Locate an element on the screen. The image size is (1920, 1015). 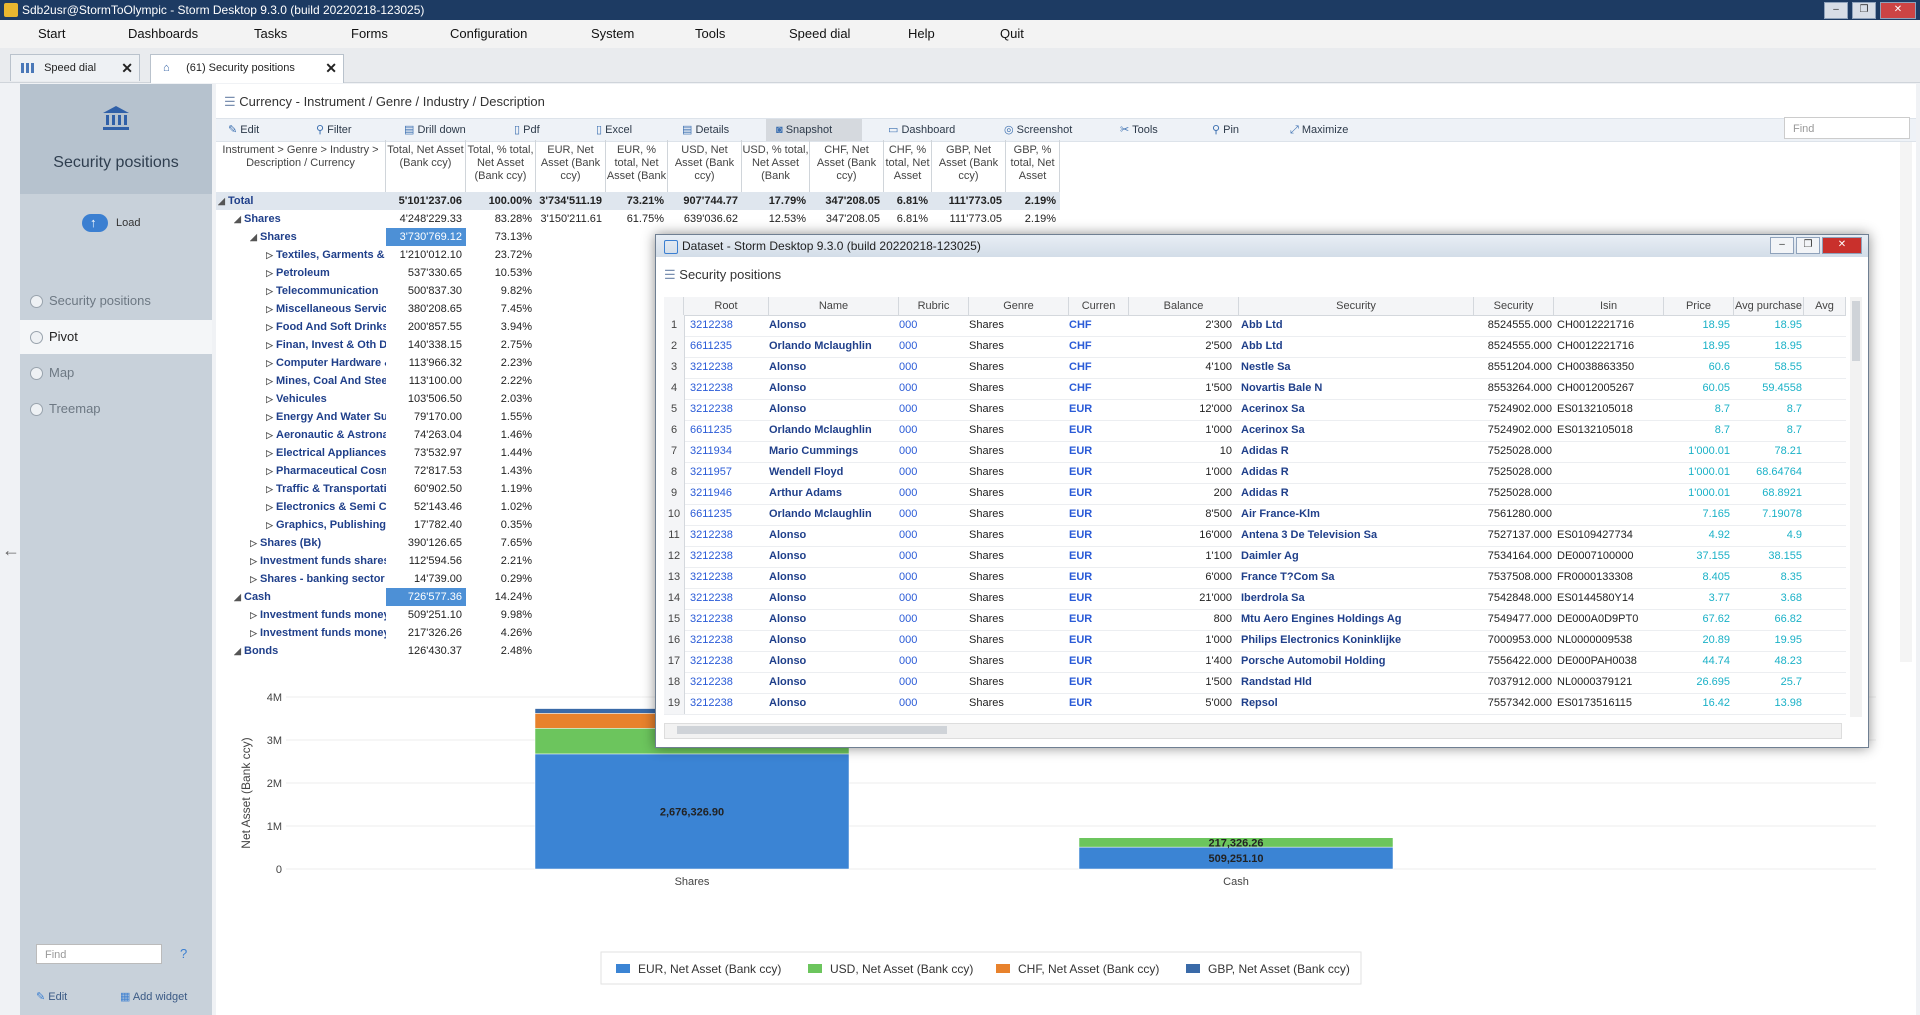
grid-cell: Wendell Floyd is located at coordinates (833, 472).